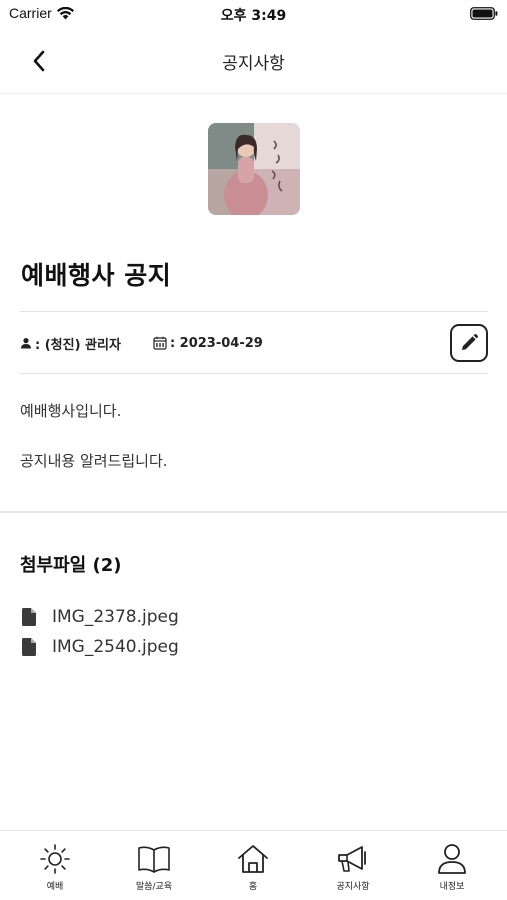  I want to click on tab-label: 말씀/교육, so click(154, 887).